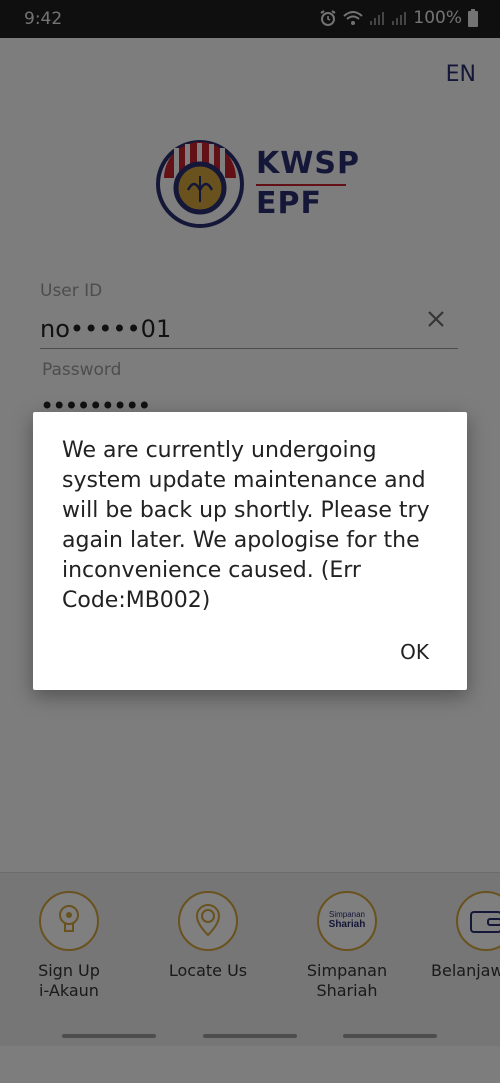 The width and height of the screenshot is (500, 1083). I want to click on ok-button: OK, so click(414, 652).